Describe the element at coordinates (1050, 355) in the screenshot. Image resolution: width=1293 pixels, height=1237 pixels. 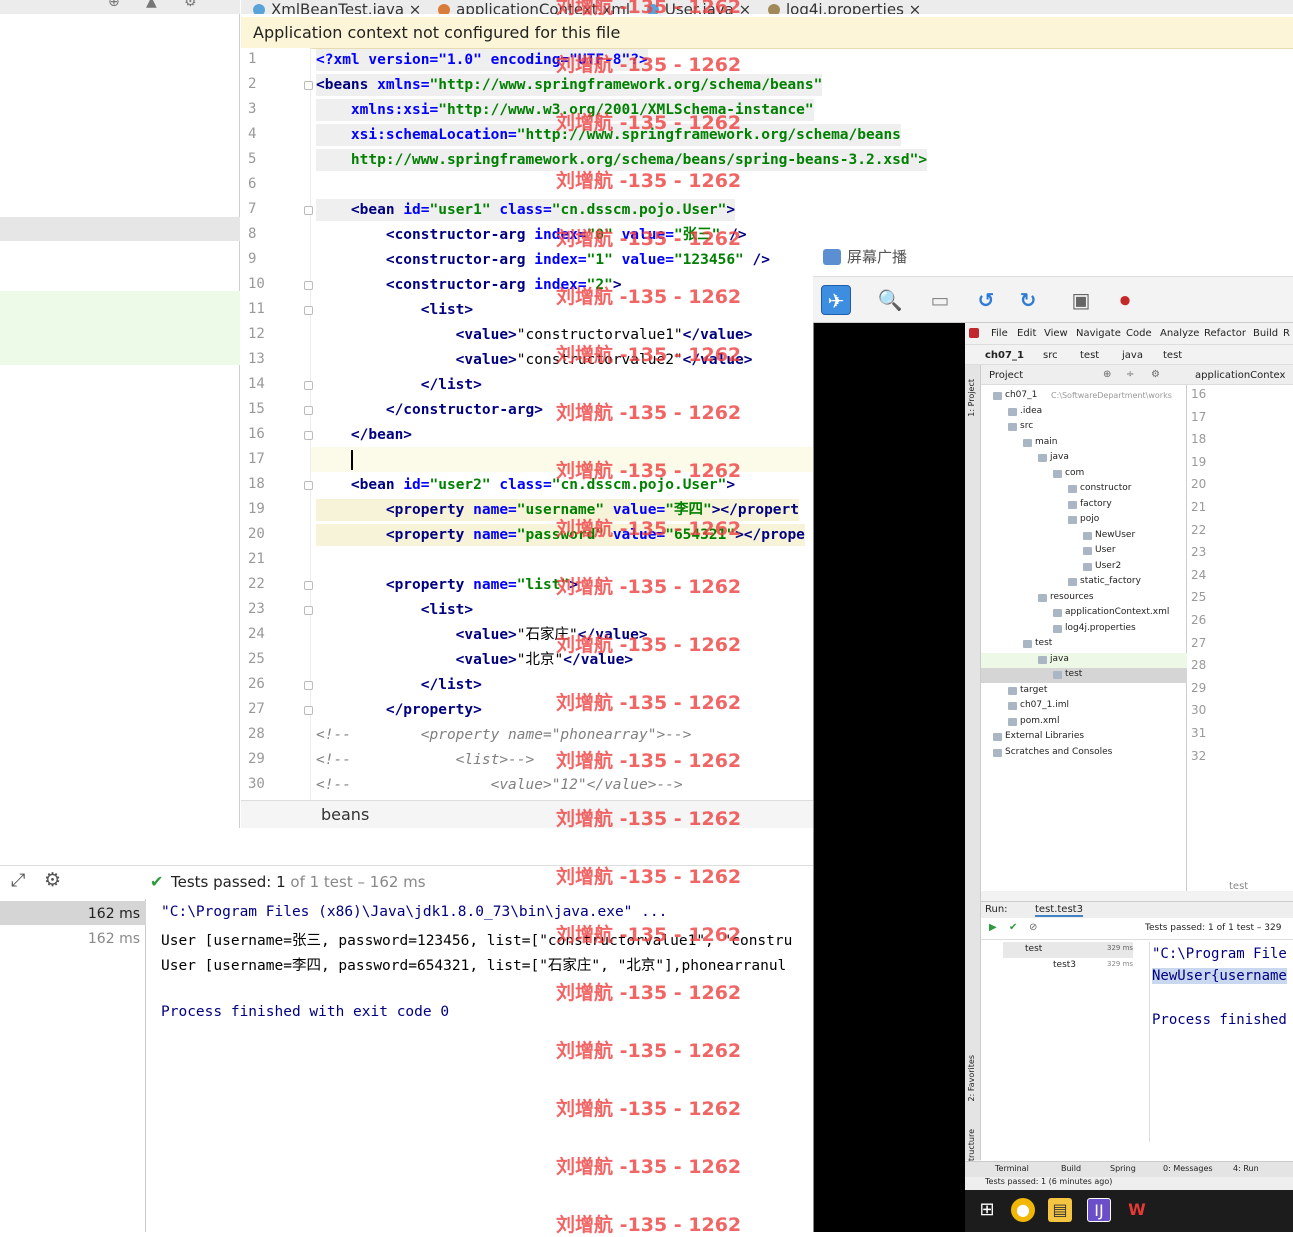
I see `nav-item: src` at that location.